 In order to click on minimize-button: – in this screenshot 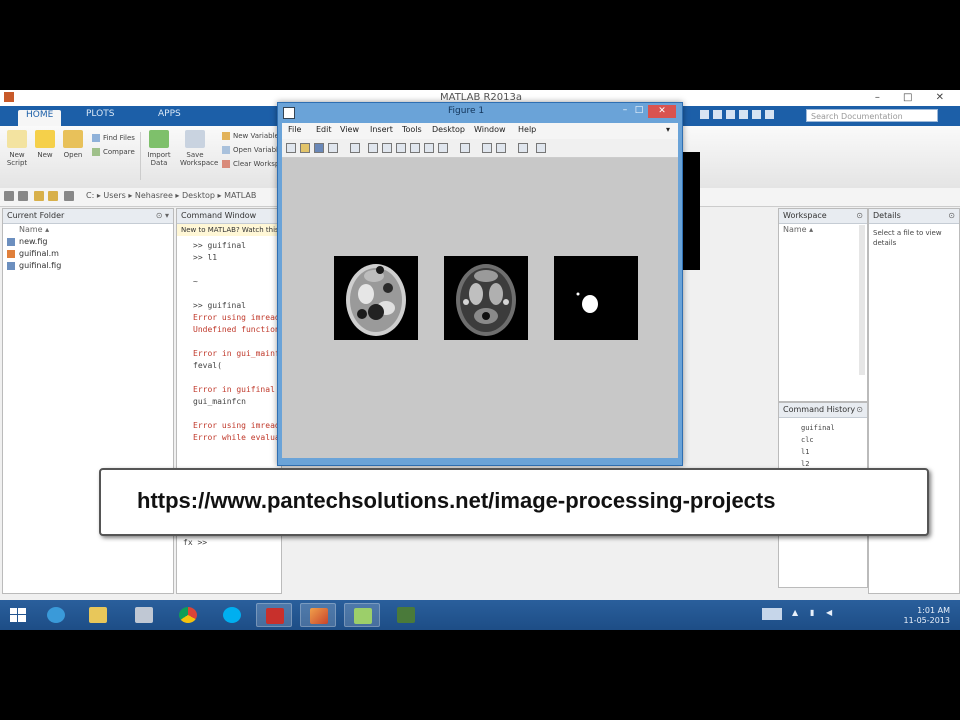, I will do `click(625, 111)`.